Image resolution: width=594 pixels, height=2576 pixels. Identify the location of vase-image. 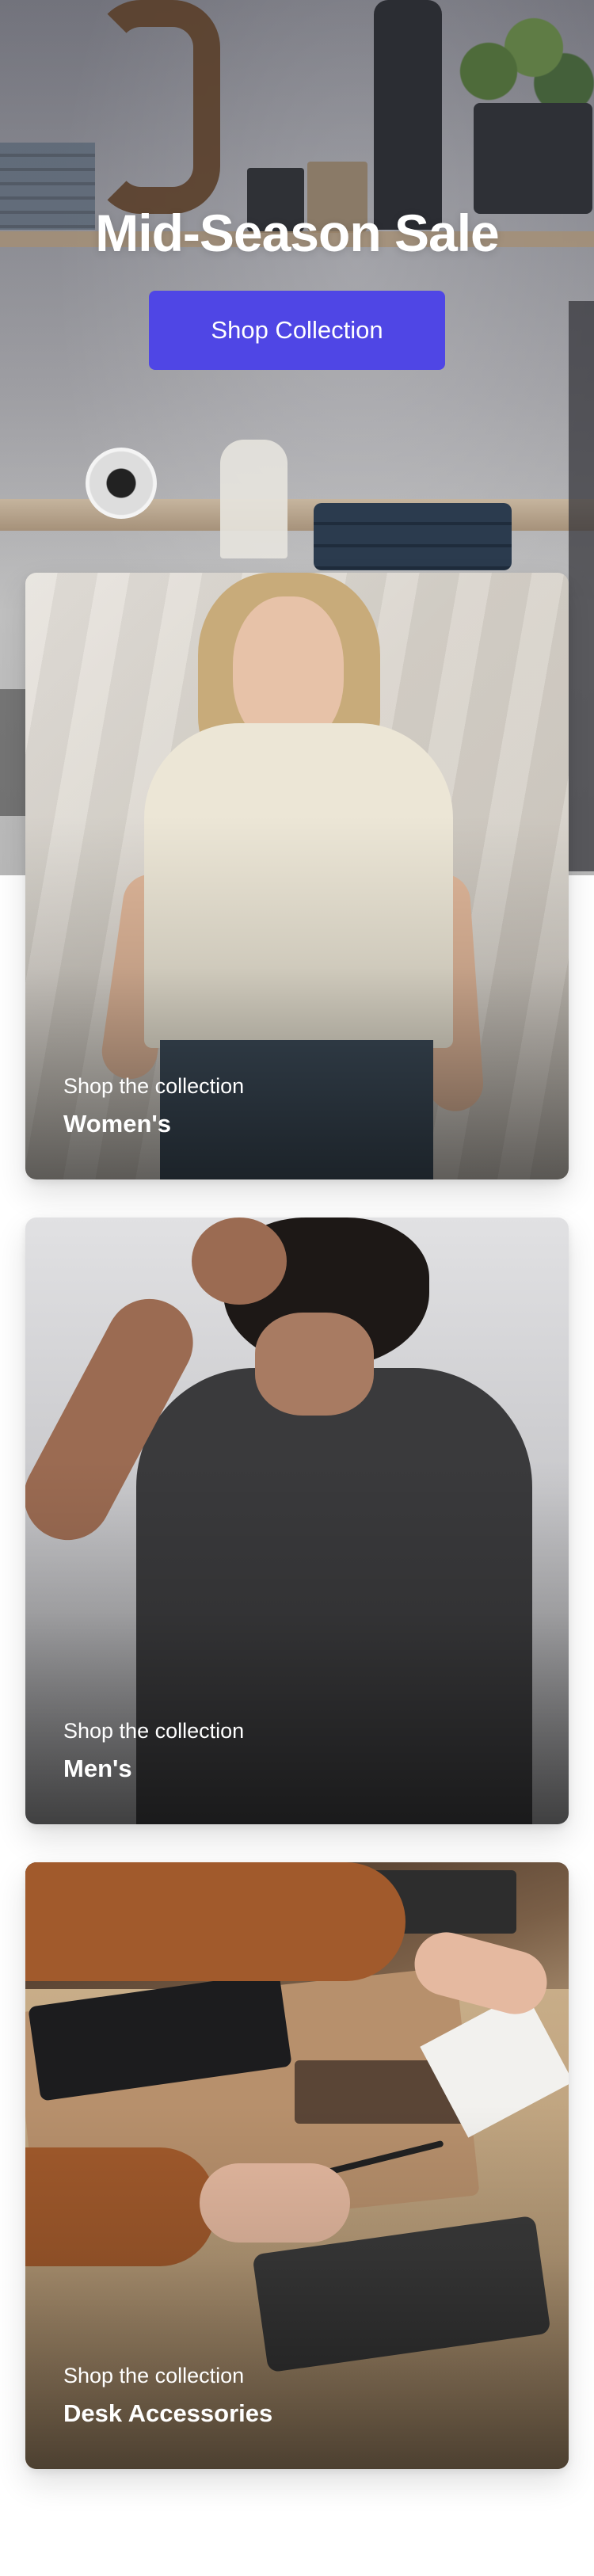
(408, 115).